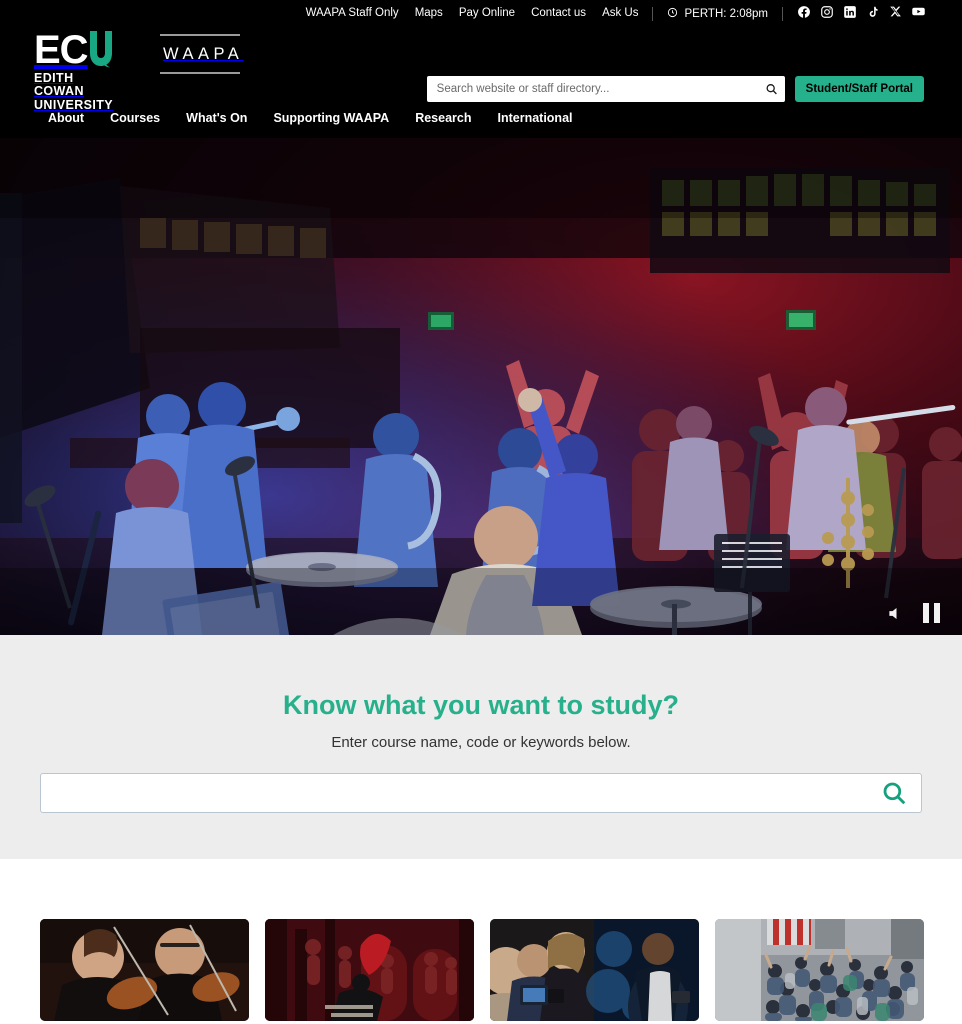  Describe the element at coordinates (443, 118) in the screenshot. I see `nav-item-research: Research` at that location.